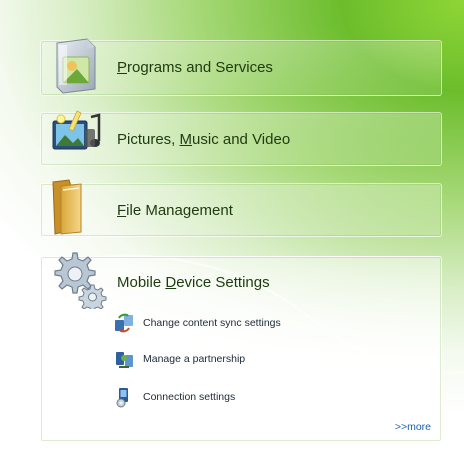 This screenshot has width=464, height=461. I want to click on partnership-icon, so click(124, 360).